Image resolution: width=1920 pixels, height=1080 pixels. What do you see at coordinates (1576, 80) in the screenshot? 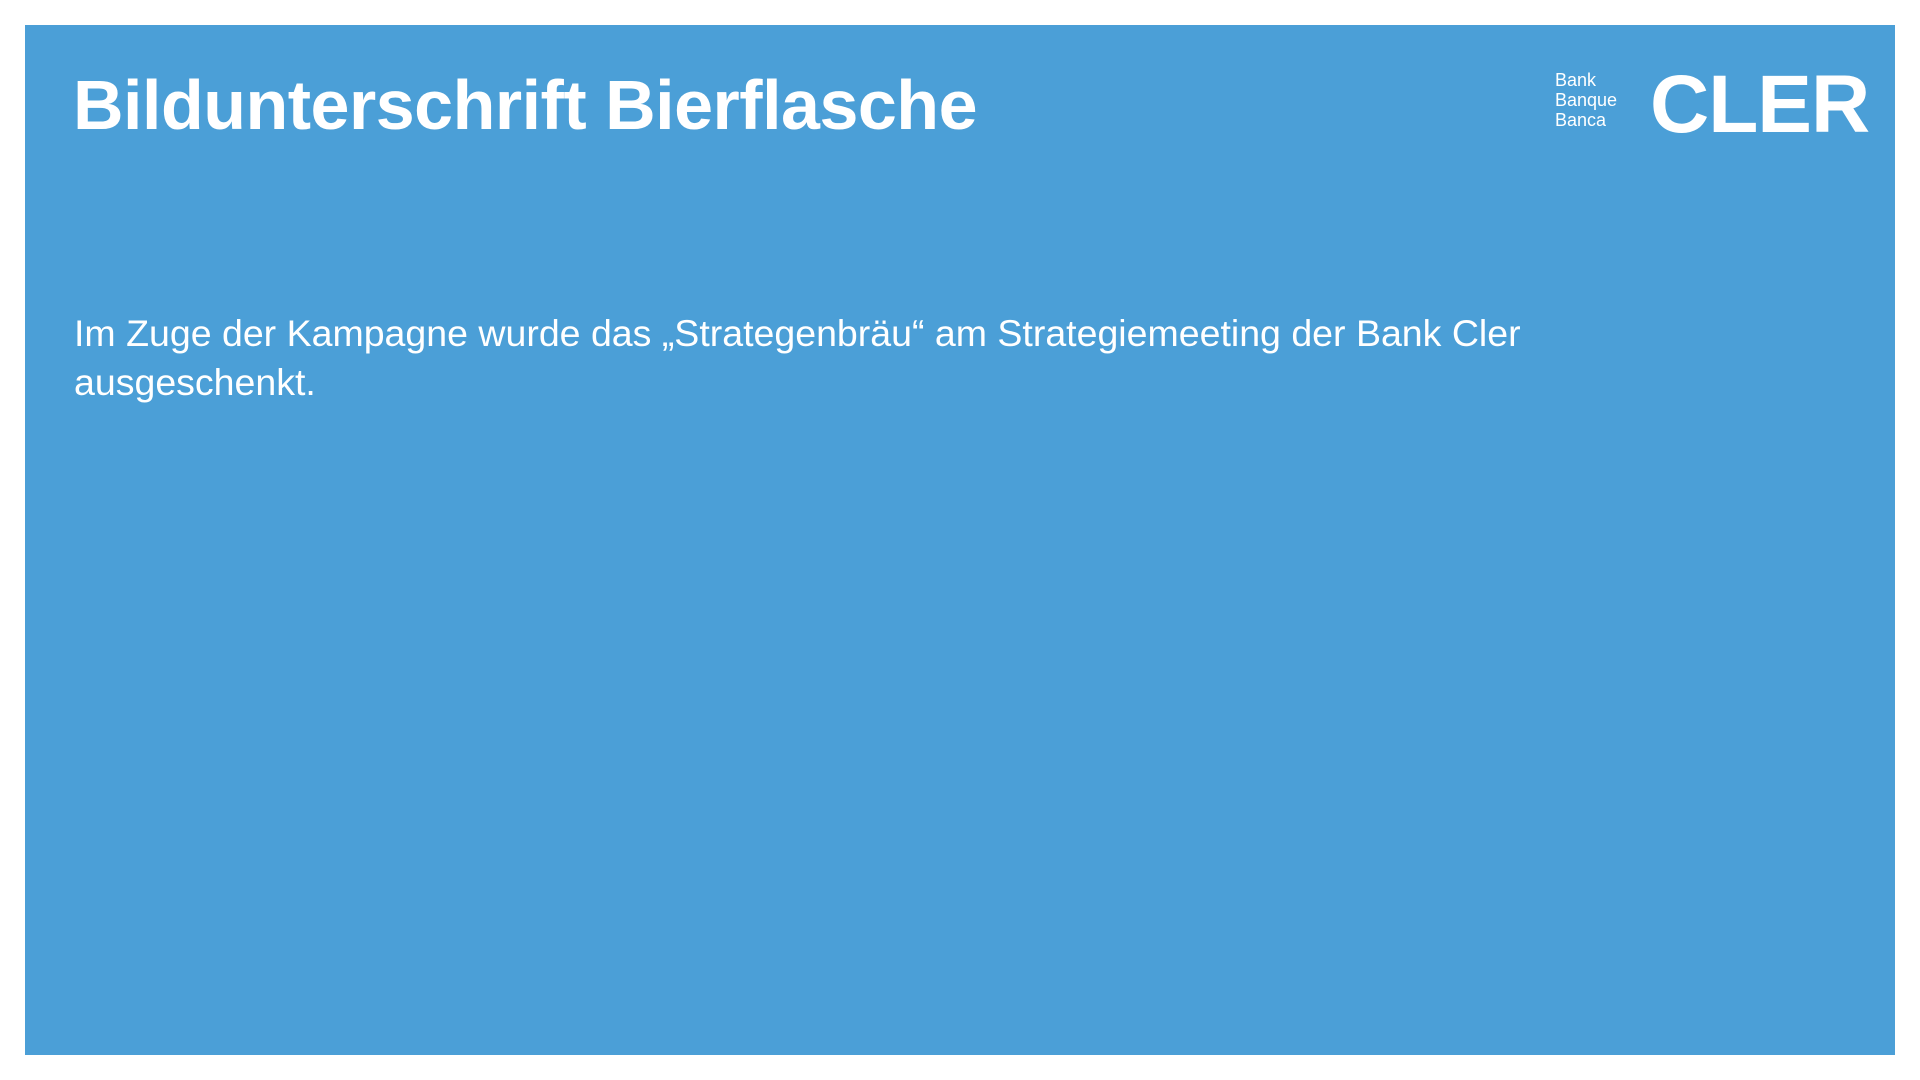
I see `logo-line-bank: Bank` at bounding box center [1576, 80].